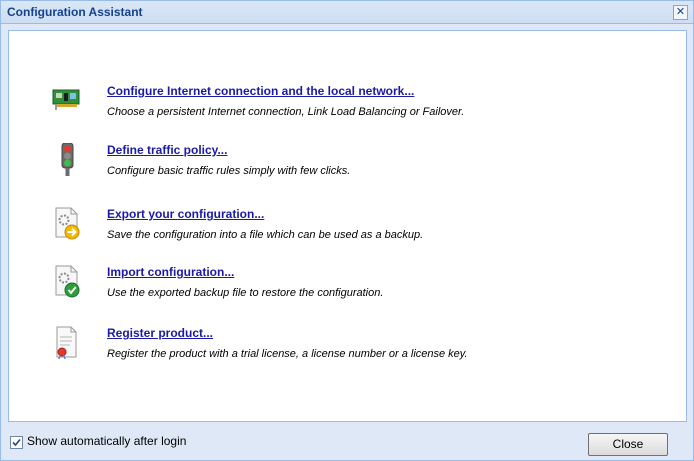  Describe the element at coordinates (347, 12) in the screenshot. I see `title-bar: Configuration Assistant ✕` at that location.